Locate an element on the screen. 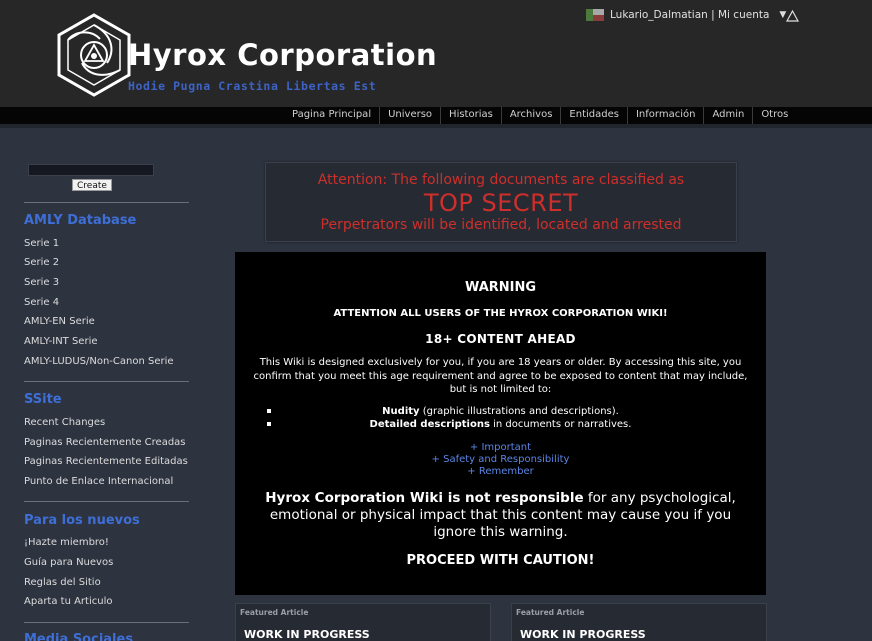 The image size is (872, 641). alert-triangle-icon is located at coordinates (792, 16).